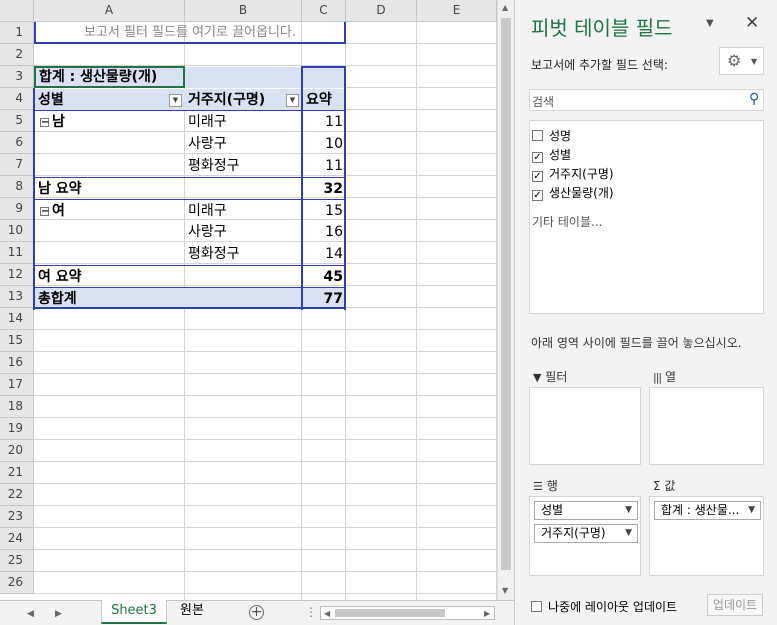 The image size is (777, 625). Describe the element at coordinates (536, 606) in the screenshot. I see `defer-update-checkbox` at that location.